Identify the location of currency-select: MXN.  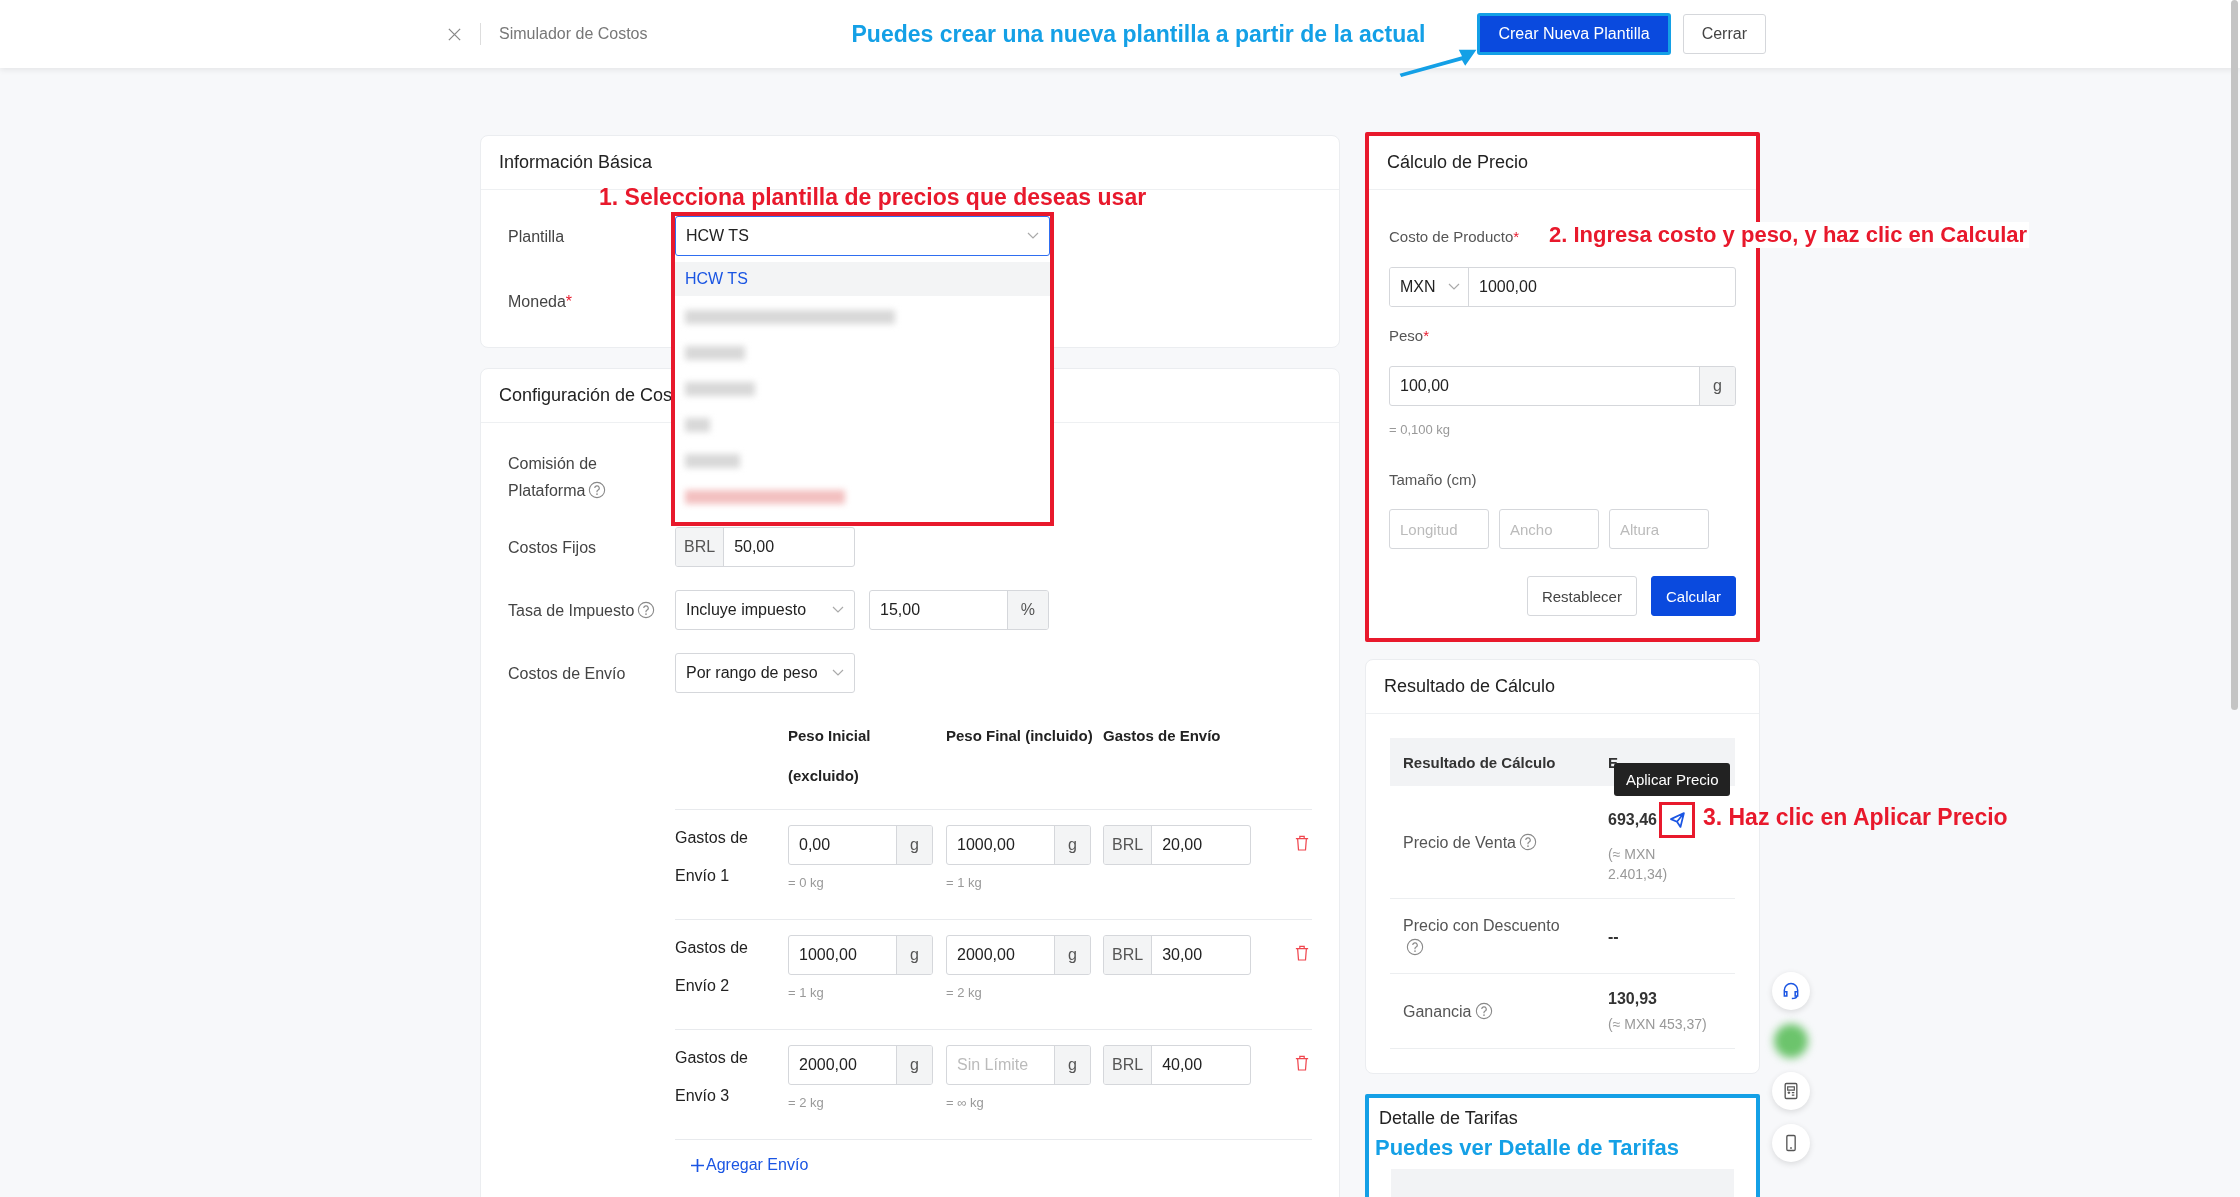
(1429, 287).